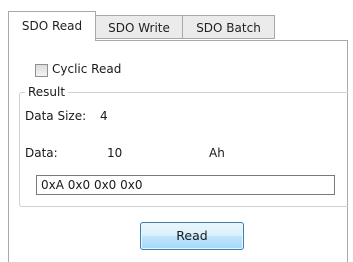 Image resolution: width=353 pixels, height=262 pixels. Describe the element at coordinates (115, 153) in the screenshot. I see `data-value: 10` at that location.